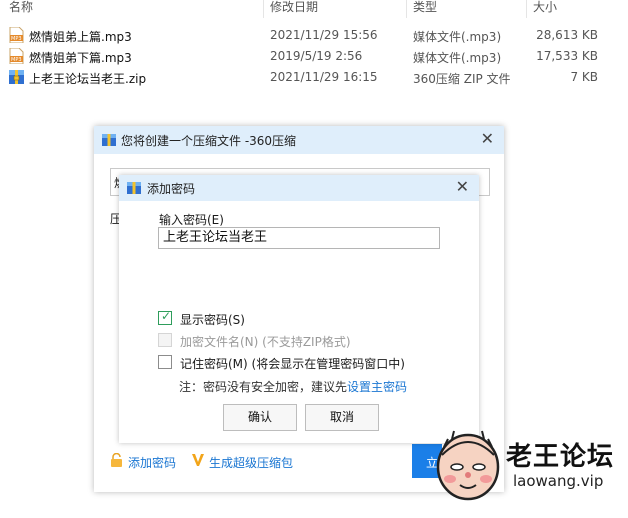 This screenshot has width=628, height=518. Describe the element at coordinates (260, 417) in the screenshot. I see `confirm-button: 确认` at that location.